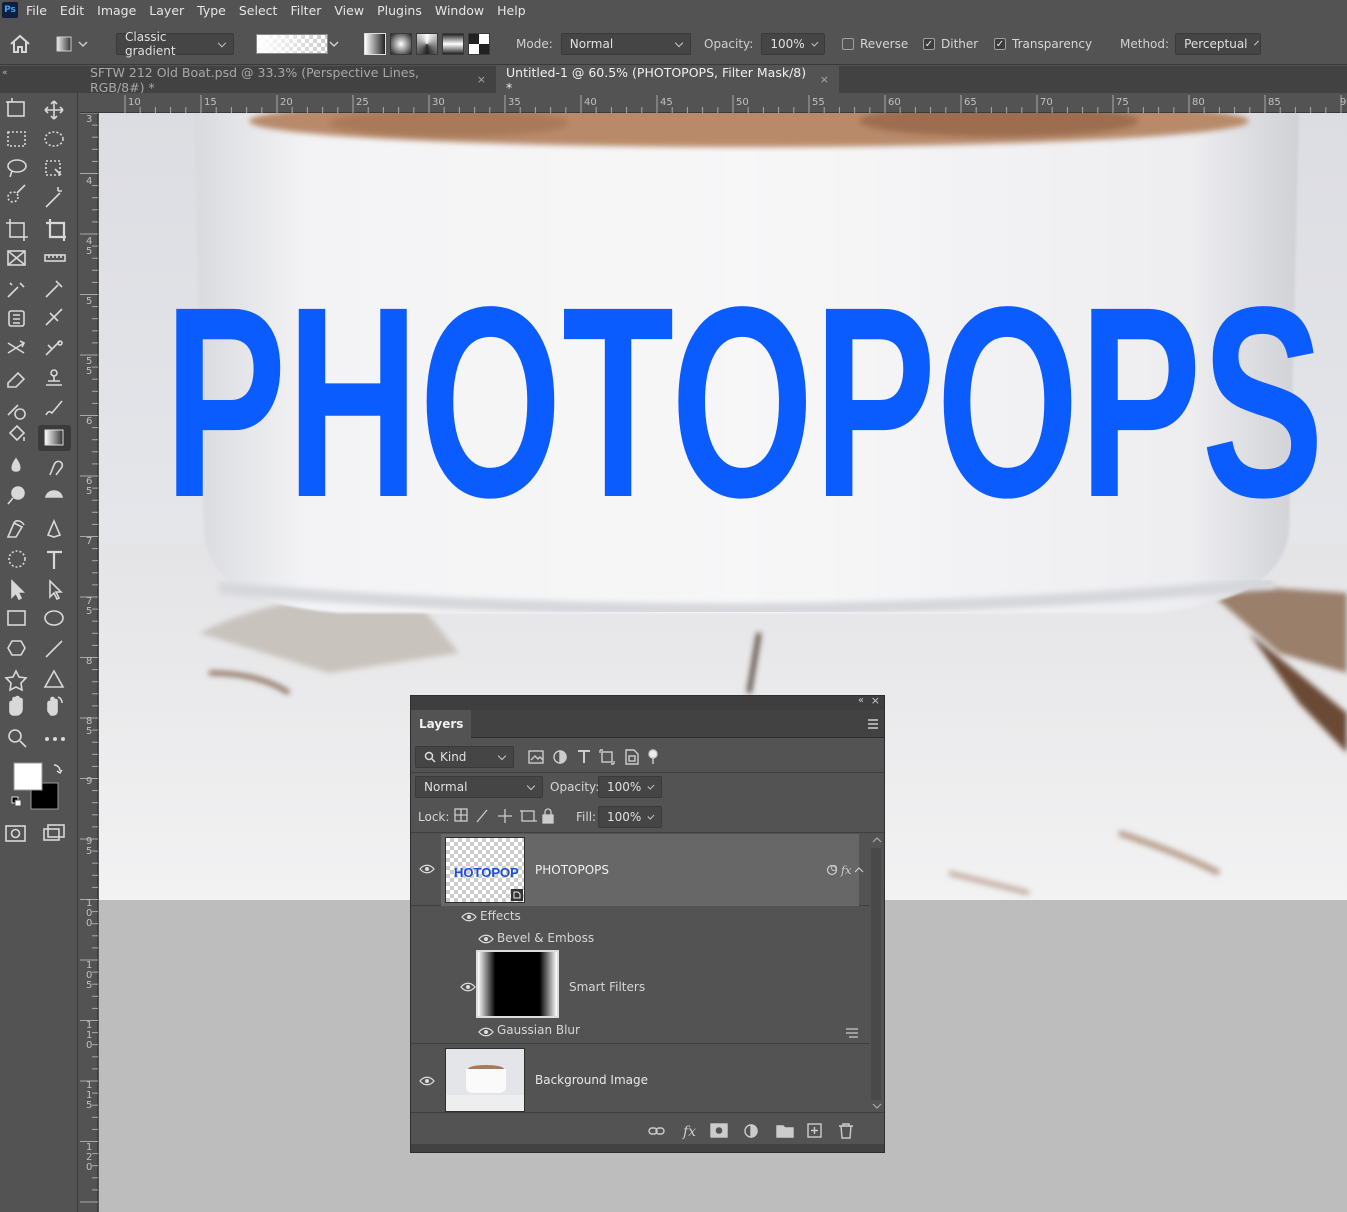 The width and height of the screenshot is (1347, 1212). Describe the element at coordinates (15, 529) in the screenshot. I see `curvature-pen-icon` at that location.